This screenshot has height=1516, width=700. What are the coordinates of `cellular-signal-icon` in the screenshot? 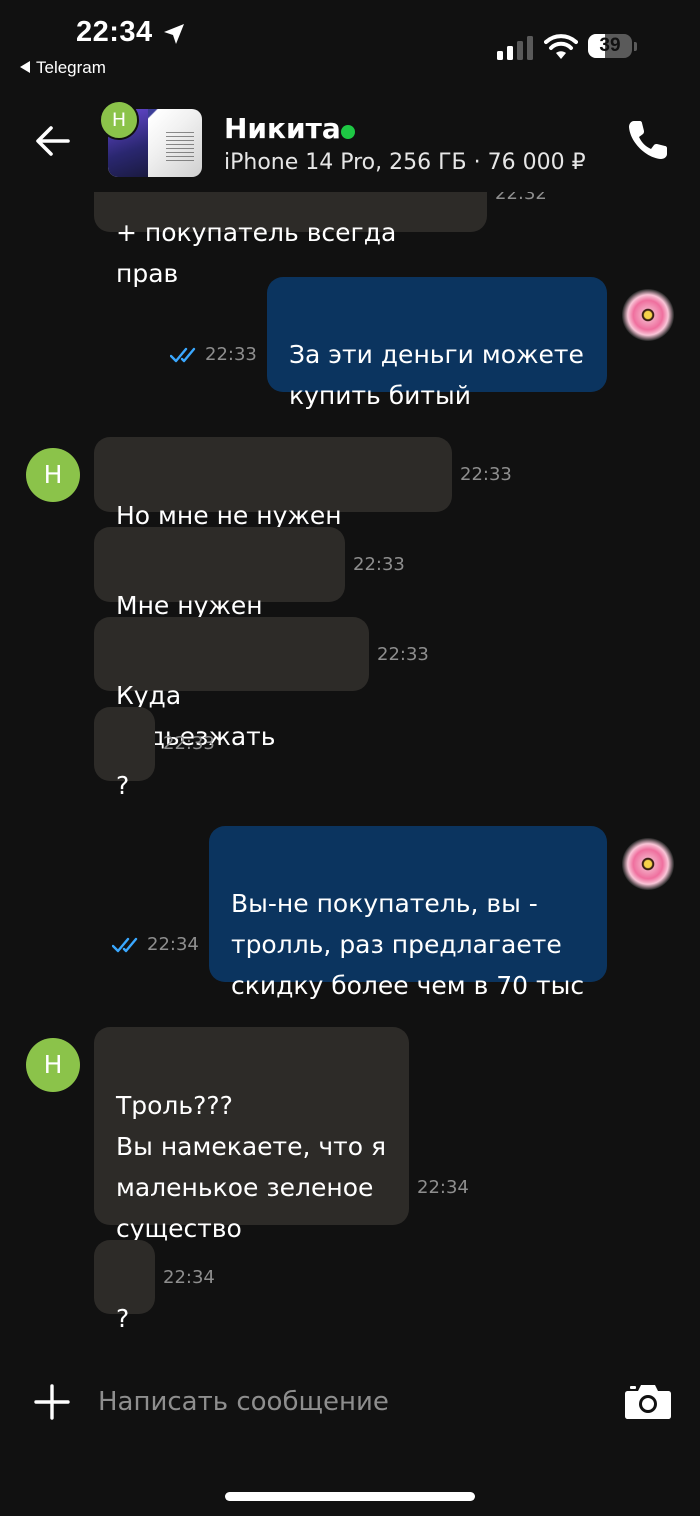 It's located at (515, 48).